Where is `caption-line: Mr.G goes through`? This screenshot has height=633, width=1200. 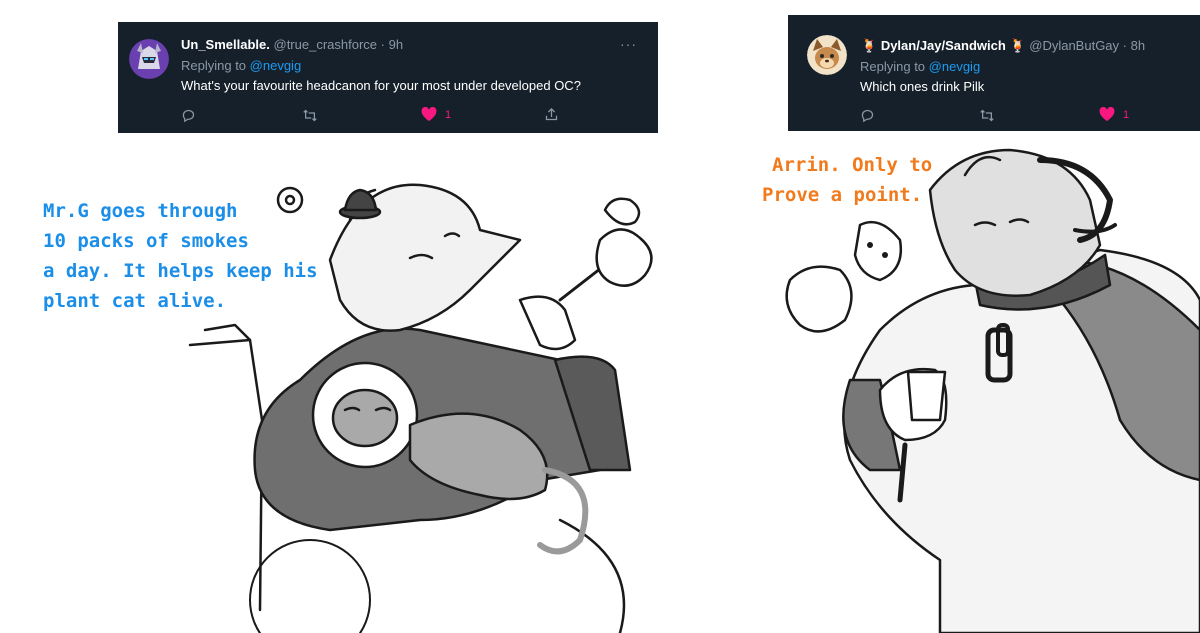
caption-line: Mr.G goes through is located at coordinates (140, 211).